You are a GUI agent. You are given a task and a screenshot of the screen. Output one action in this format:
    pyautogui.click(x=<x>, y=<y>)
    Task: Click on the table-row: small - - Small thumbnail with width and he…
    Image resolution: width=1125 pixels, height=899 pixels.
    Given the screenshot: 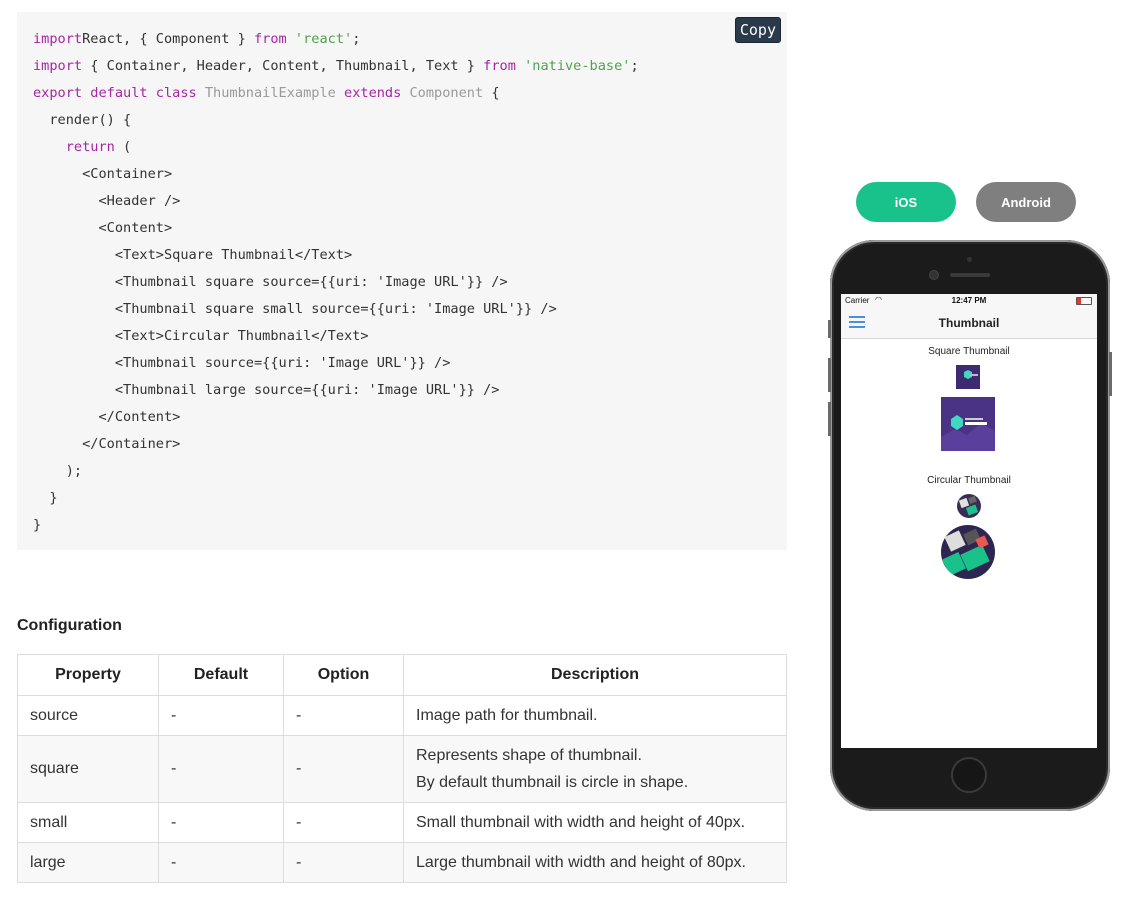 What is the action you would take?
    pyautogui.click(x=402, y=822)
    